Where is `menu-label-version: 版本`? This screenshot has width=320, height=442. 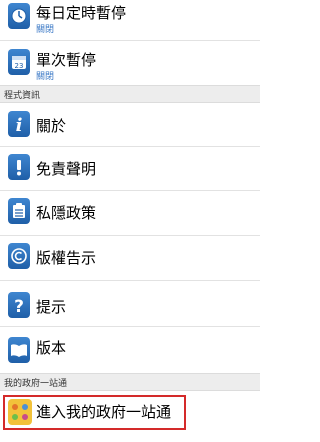
menu-label-version: 版本 is located at coordinates (51, 348).